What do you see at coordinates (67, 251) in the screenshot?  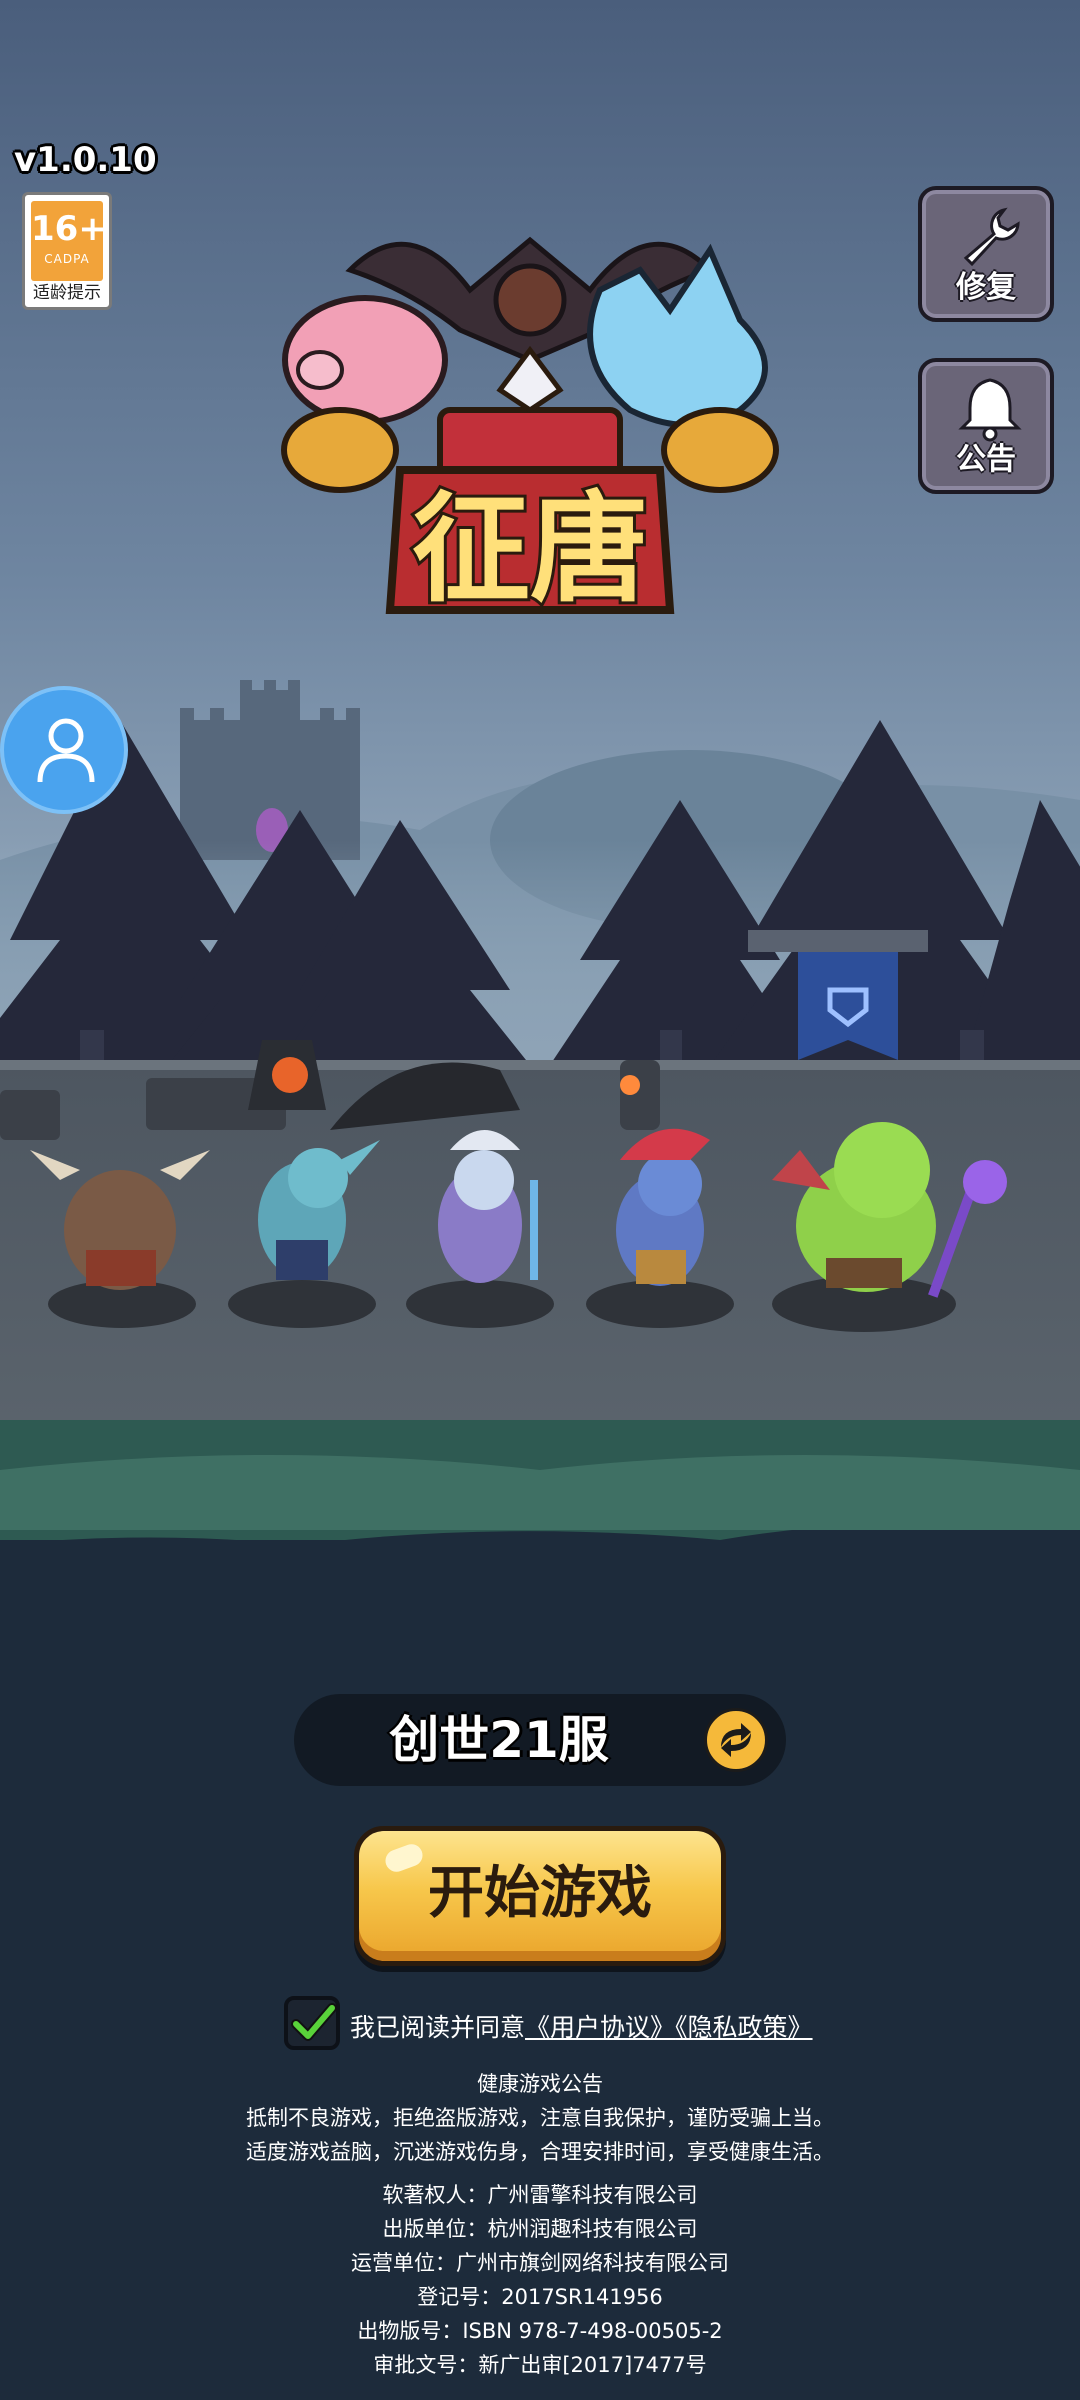 I see `age-rating-badge: 16+ CADPA 适龄提示` at bounding box center [67, 251].